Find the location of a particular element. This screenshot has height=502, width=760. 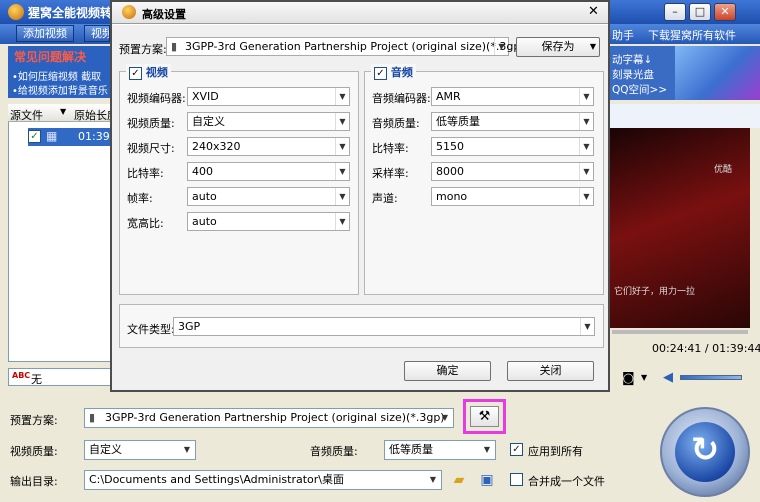

camera-dropdown-icon: ▼ is located at coordinates (644, 377).